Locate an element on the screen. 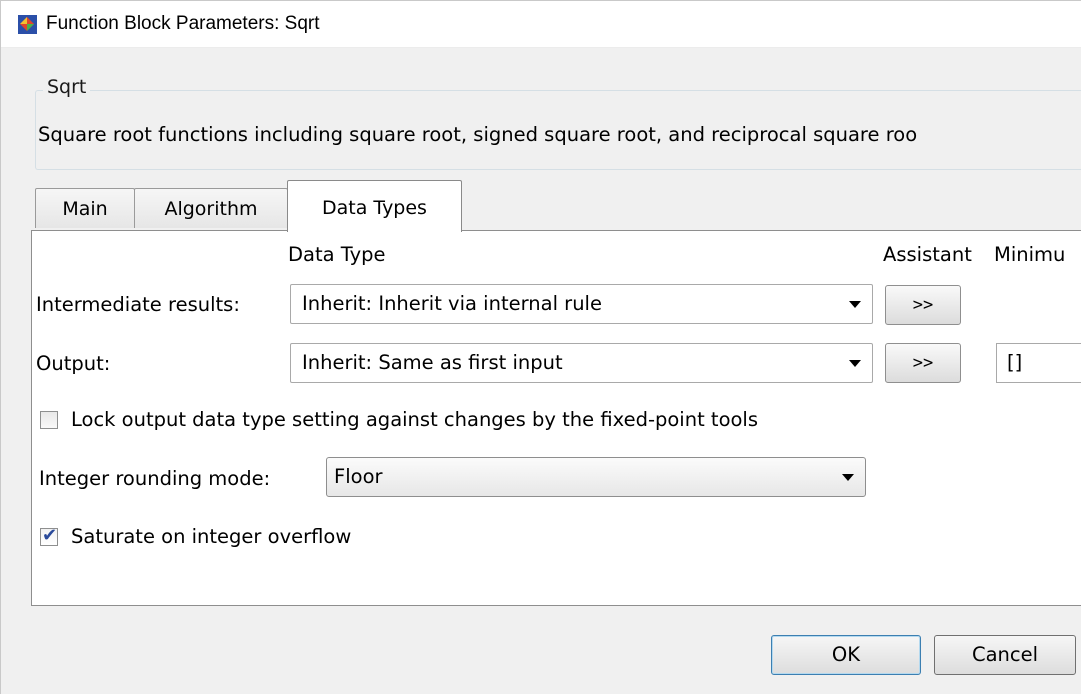 The height and width of the screenshot is (694, 1081). block-name-label: Sqrt is located at coordinates (67, 87).